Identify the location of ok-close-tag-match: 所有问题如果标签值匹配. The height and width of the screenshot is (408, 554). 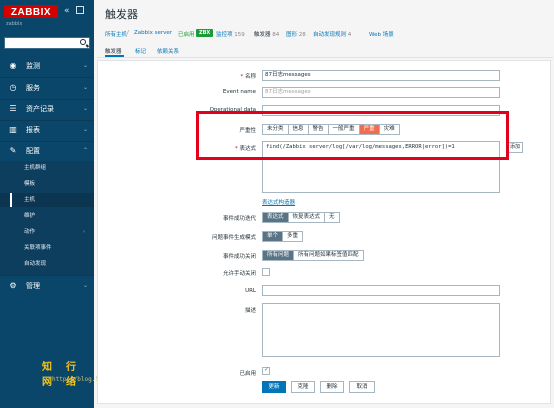
(328, 255).